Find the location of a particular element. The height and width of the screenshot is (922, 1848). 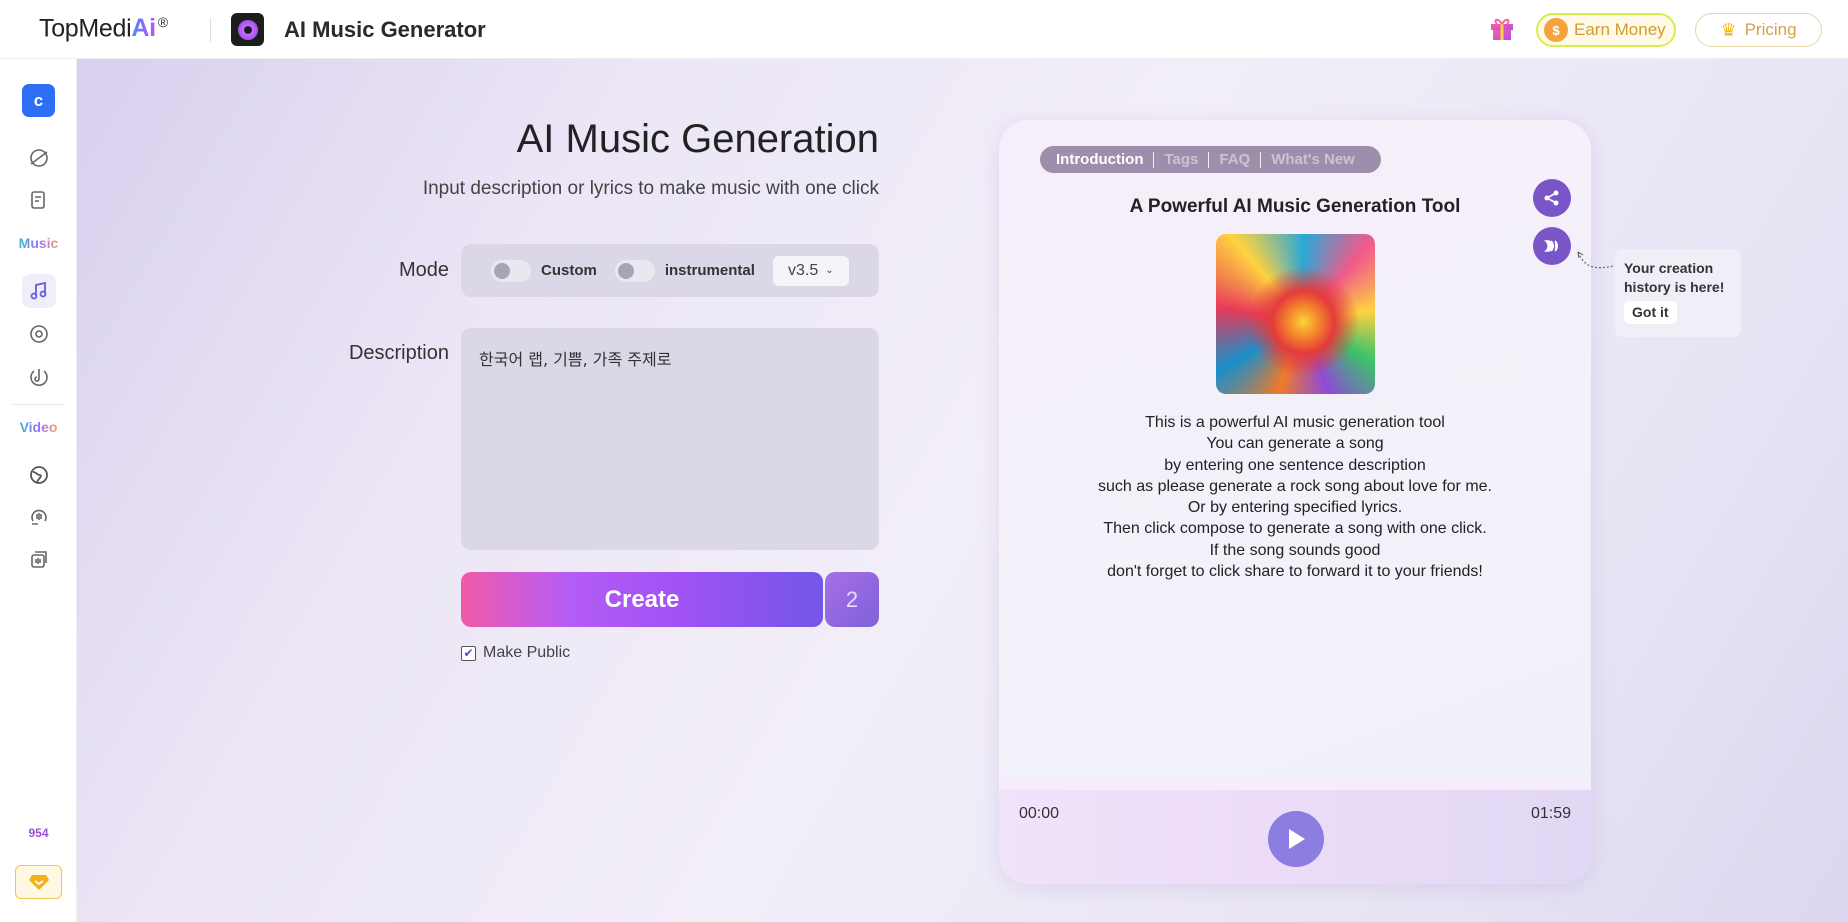

crown-icon: ♛ is located at coordinates (1728, 29).